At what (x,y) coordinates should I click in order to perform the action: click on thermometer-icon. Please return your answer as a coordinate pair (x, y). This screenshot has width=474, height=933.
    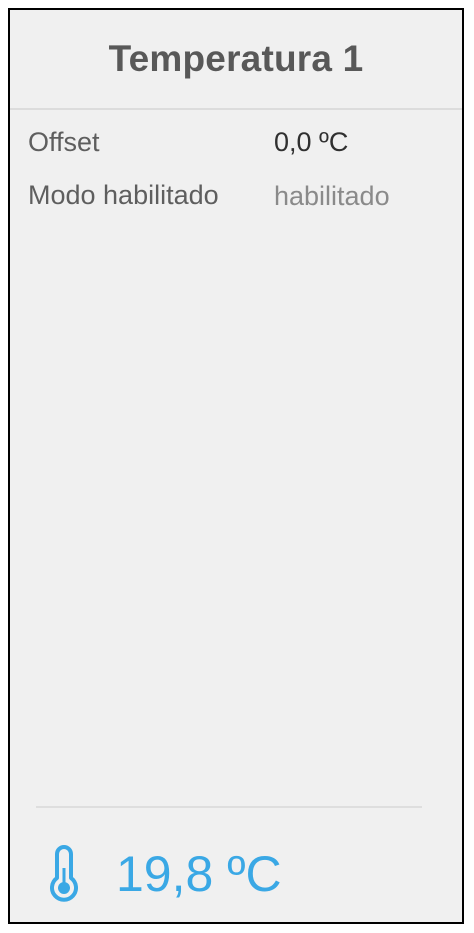
    Looking at the image, I should click on (64, 873).